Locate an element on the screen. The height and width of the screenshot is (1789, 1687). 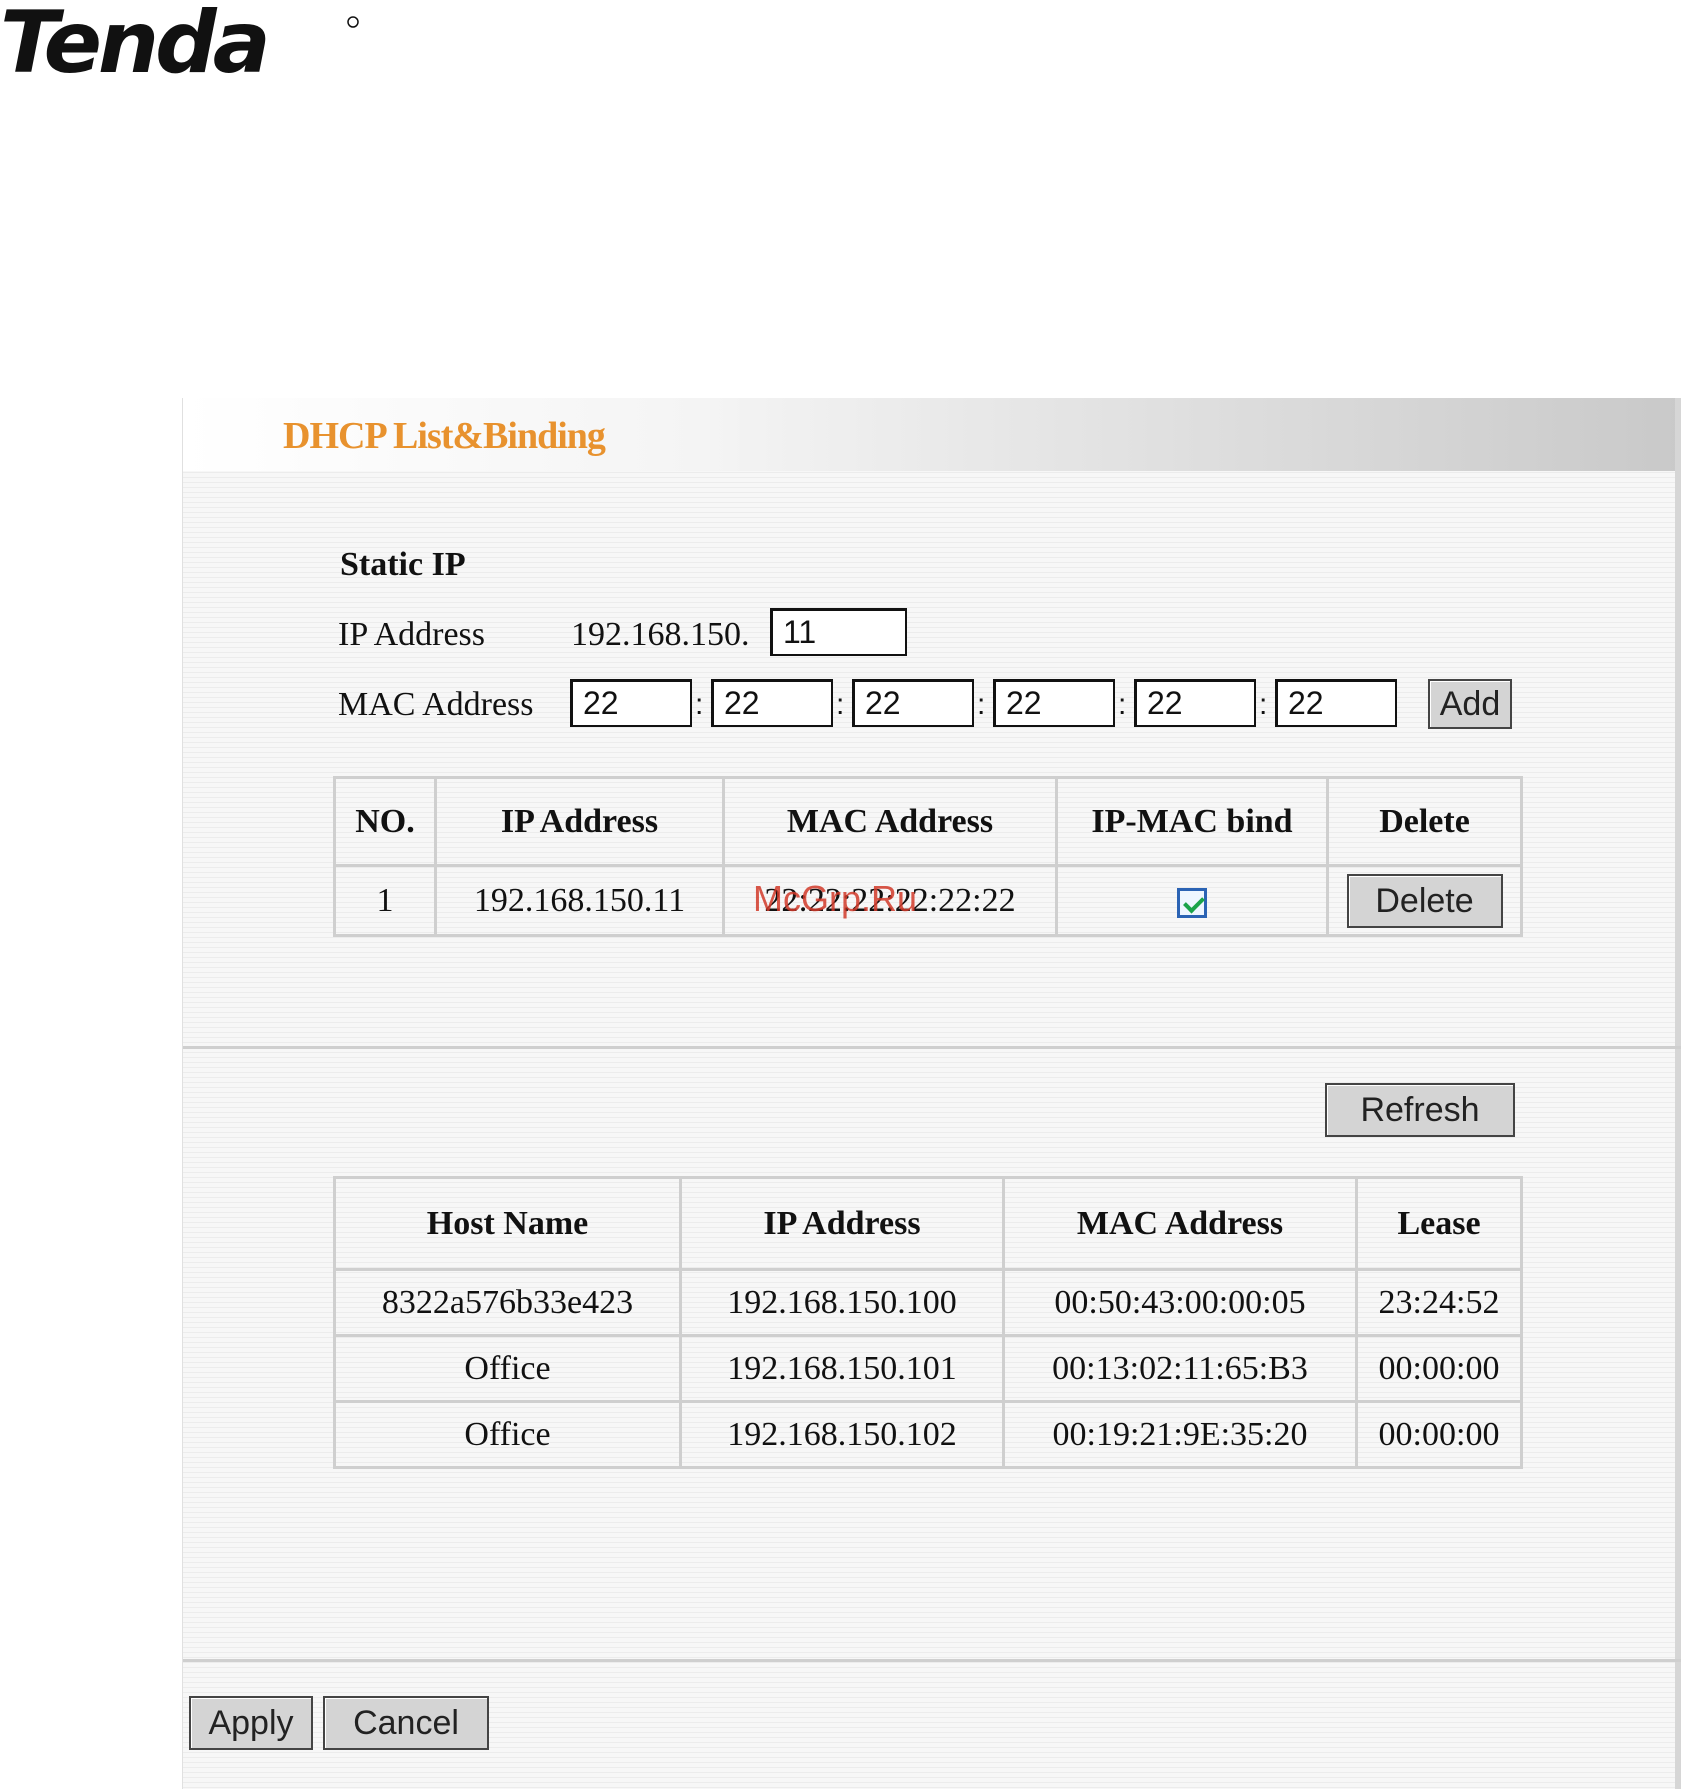
col-header-ip-mac-bind: IP-MAC bind is located at coordinates (1192, 821).